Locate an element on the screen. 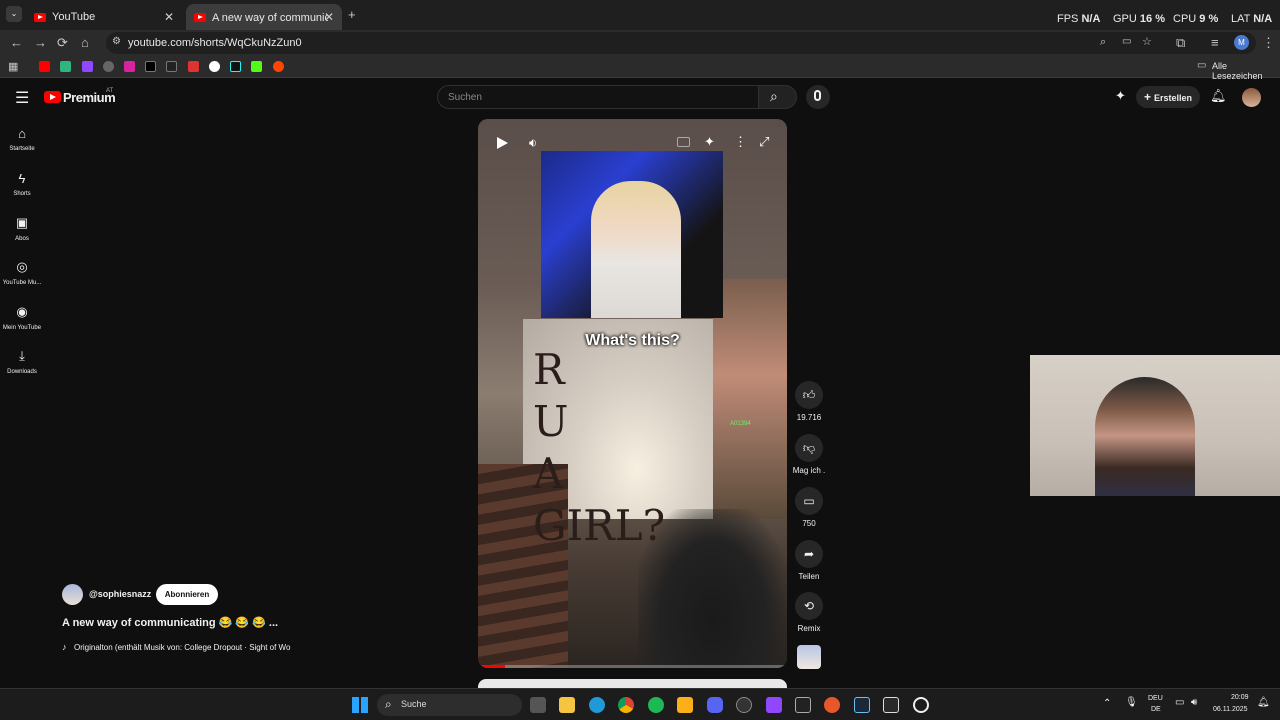 The image size is (1280, 720). hamburger-menu-icon: ☰ is located at coordinates (22, 98).